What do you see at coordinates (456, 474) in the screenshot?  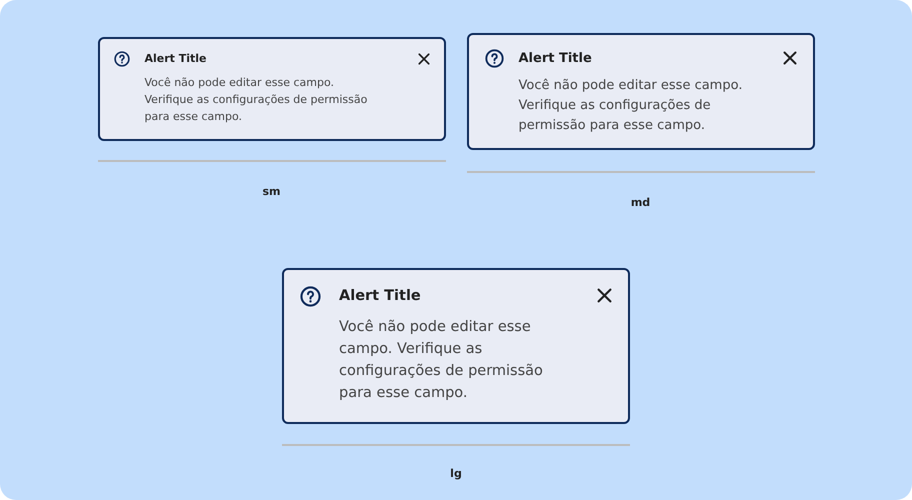 I see `size-label: lg` at bounding box center [456, 474].